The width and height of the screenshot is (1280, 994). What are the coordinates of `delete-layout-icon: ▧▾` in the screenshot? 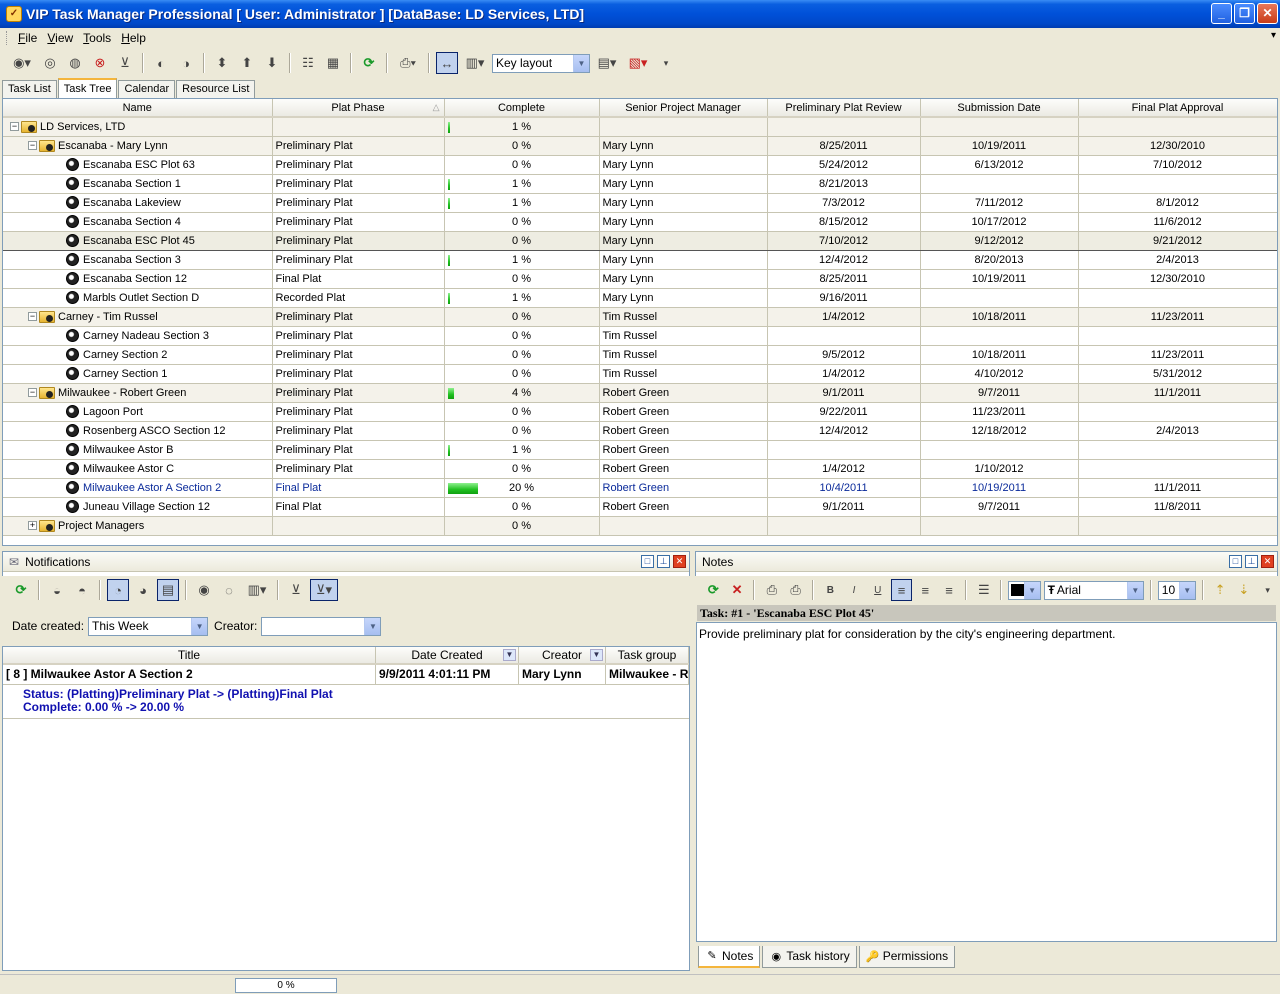 It's located at (638, 63).